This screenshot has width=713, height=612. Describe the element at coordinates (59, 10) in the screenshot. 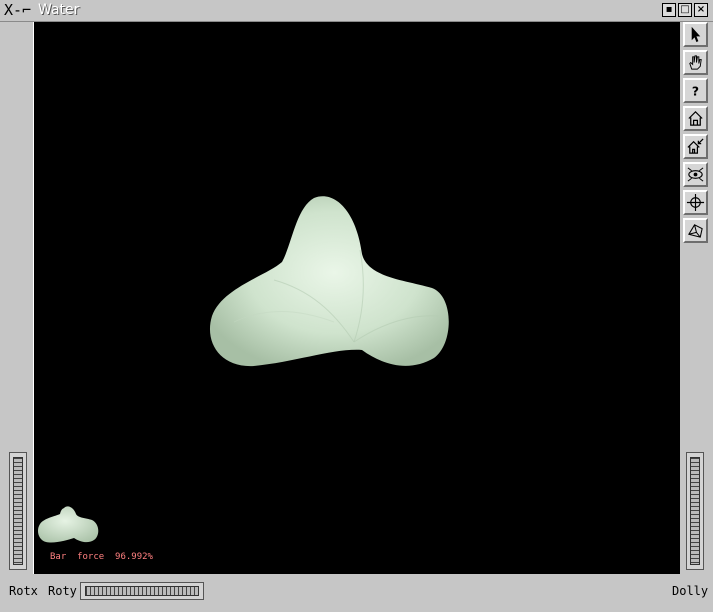

I see `window-title: Water` at that location.